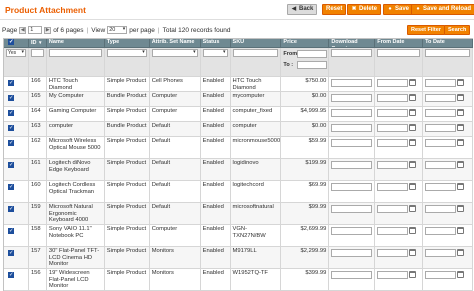  What do you see at coordinates (256, 43) in the screenshot?
I see `header-sku: SKU` at bounding box center [256, 43].